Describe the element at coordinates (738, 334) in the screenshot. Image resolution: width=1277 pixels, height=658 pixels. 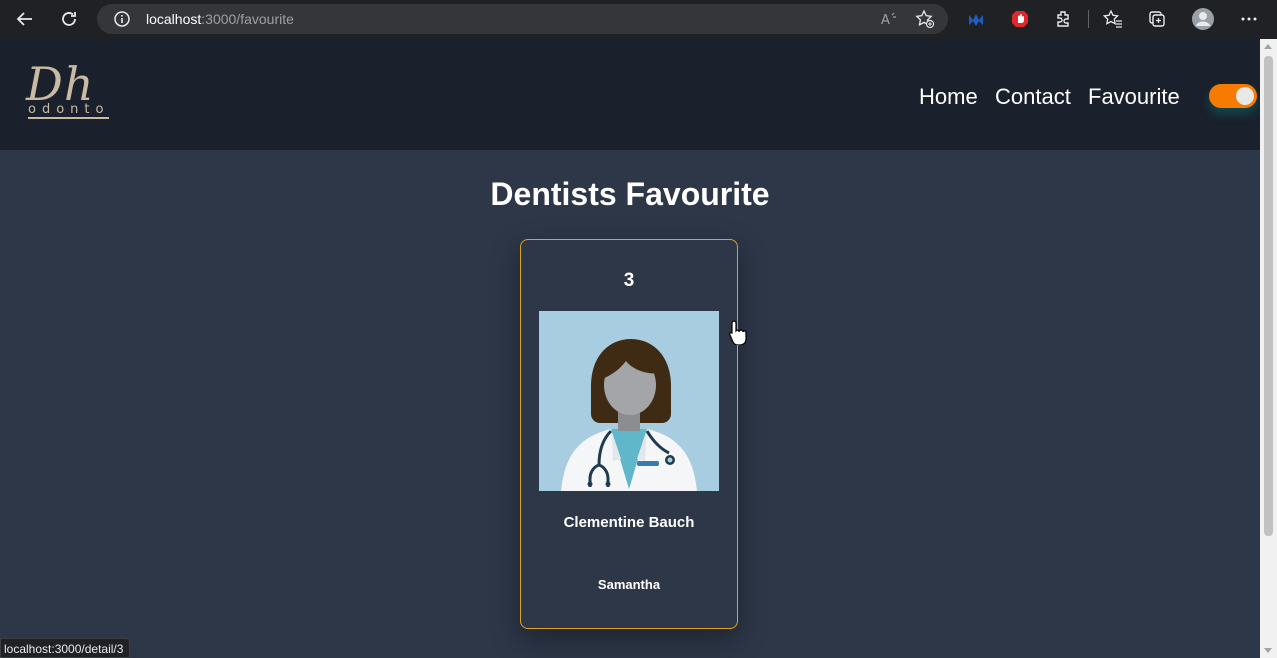
I see `hand-cursor-icon` at that location.